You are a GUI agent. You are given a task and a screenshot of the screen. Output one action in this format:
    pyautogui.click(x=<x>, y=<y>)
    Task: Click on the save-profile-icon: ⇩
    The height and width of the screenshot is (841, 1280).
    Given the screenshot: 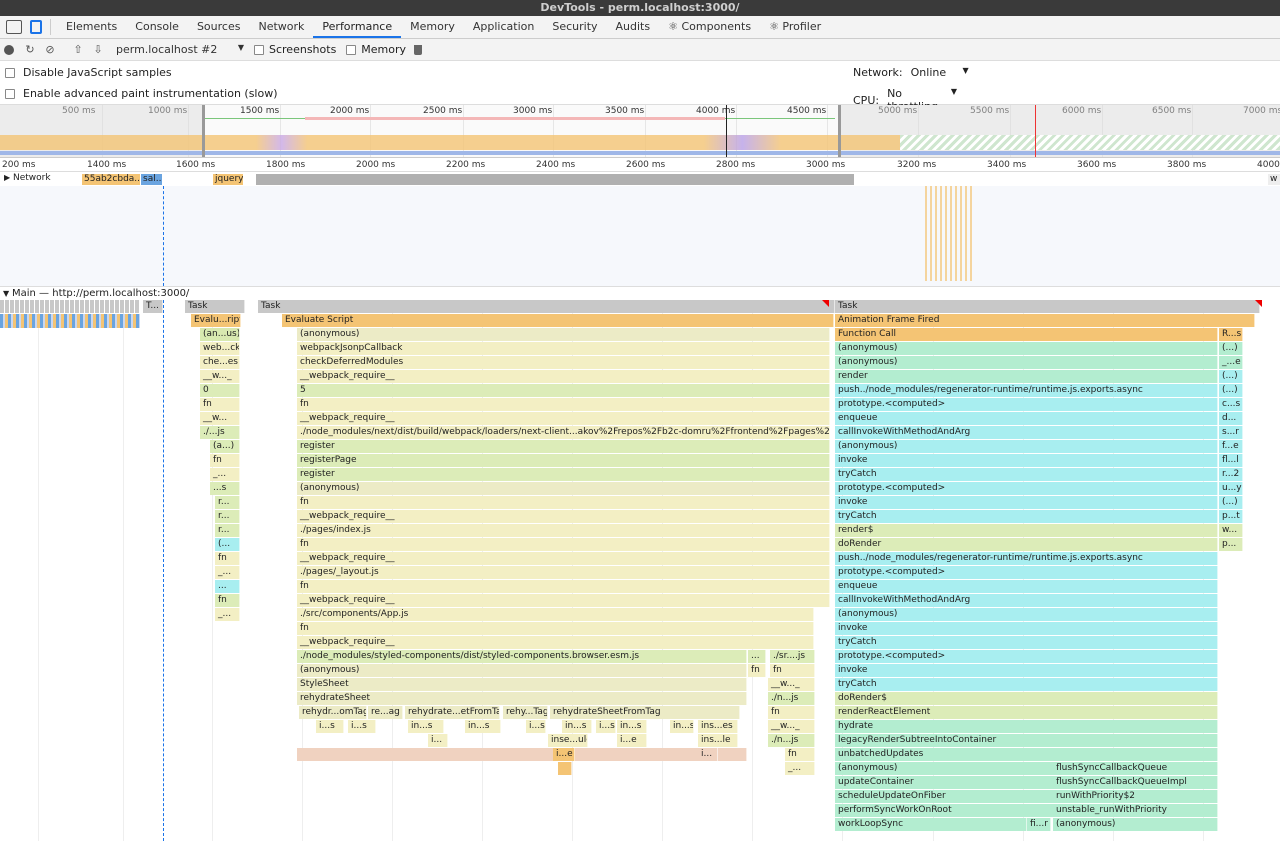 What is the action you would take?
    pyautogui.click(x=98, y=50)
    